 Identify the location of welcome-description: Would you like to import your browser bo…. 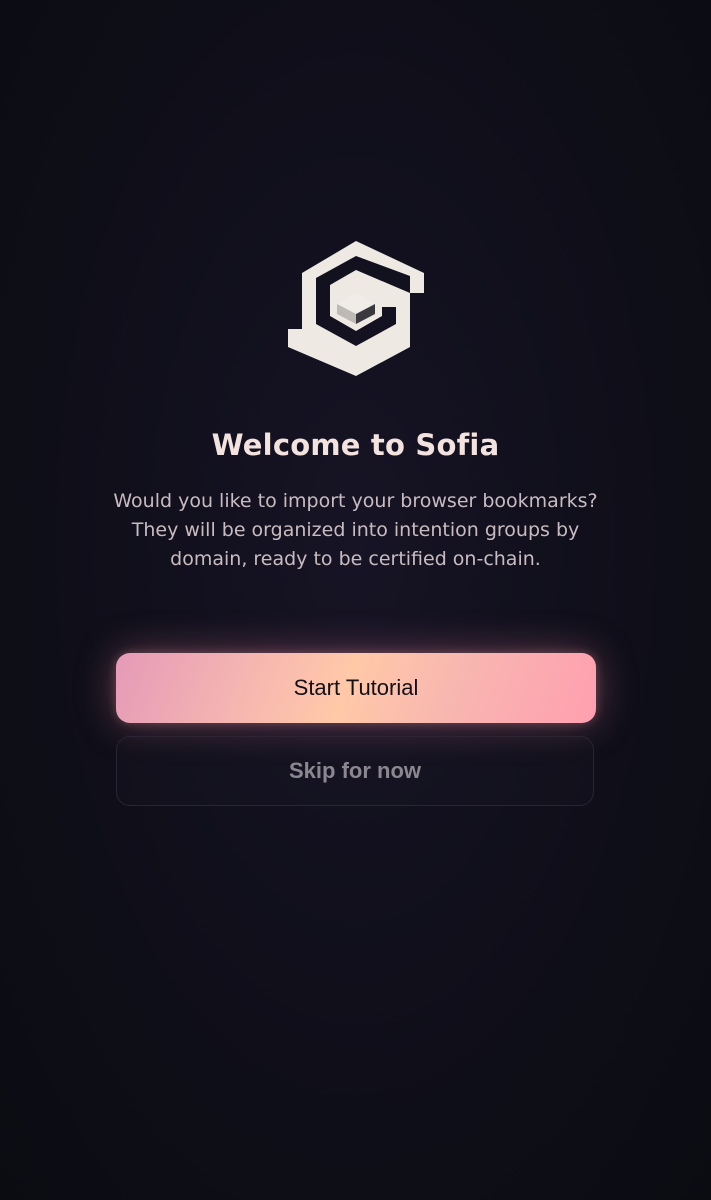
(355, 530).